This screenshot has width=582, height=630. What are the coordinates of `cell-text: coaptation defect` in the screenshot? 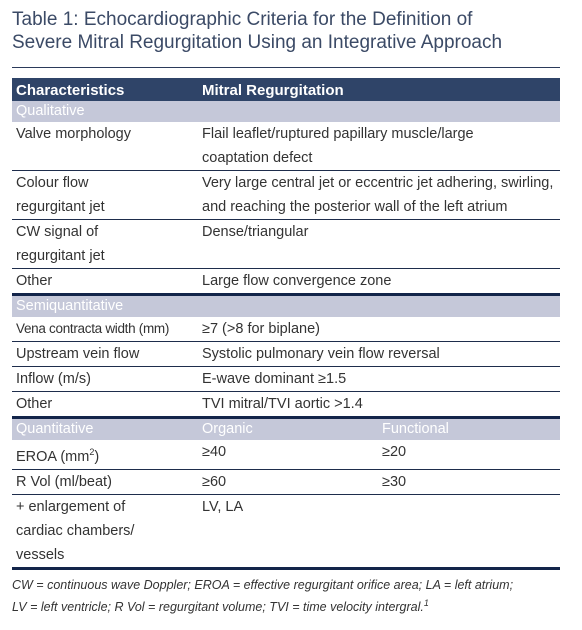 It's located at (257, 158).